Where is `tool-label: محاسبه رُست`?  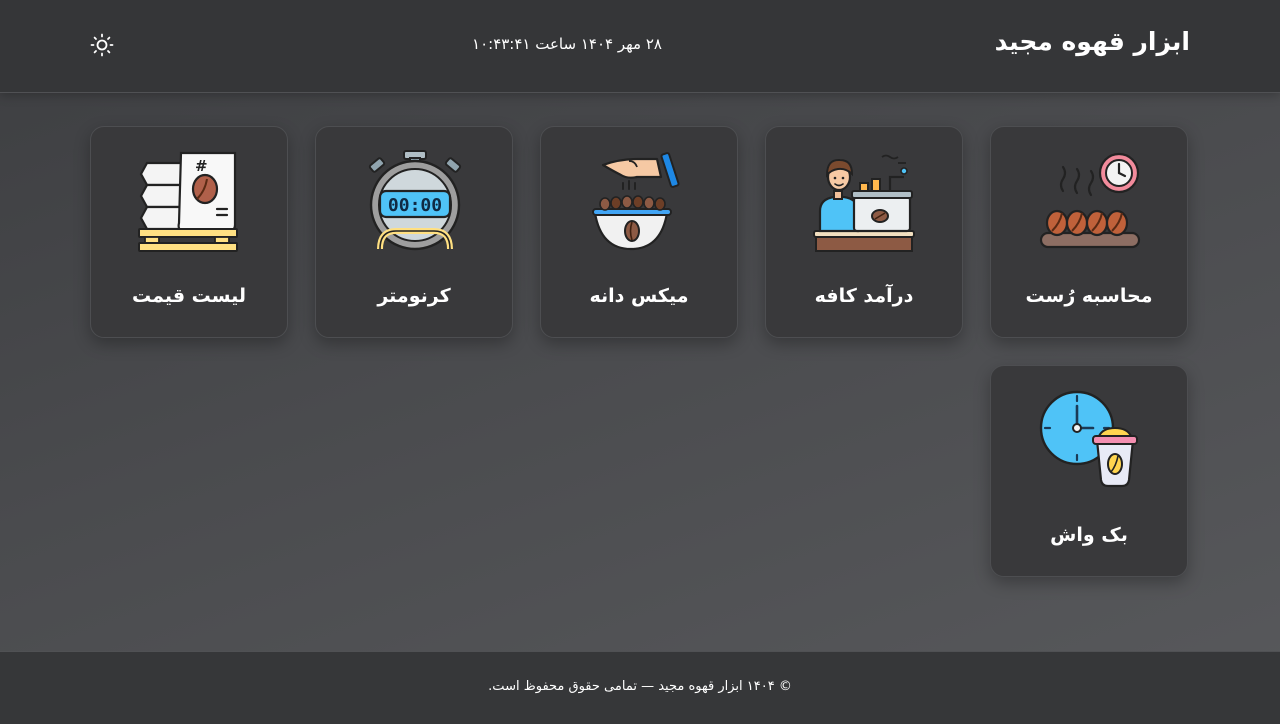
tool-label: محاسبه رُست is located at coordinates (1089, 296).